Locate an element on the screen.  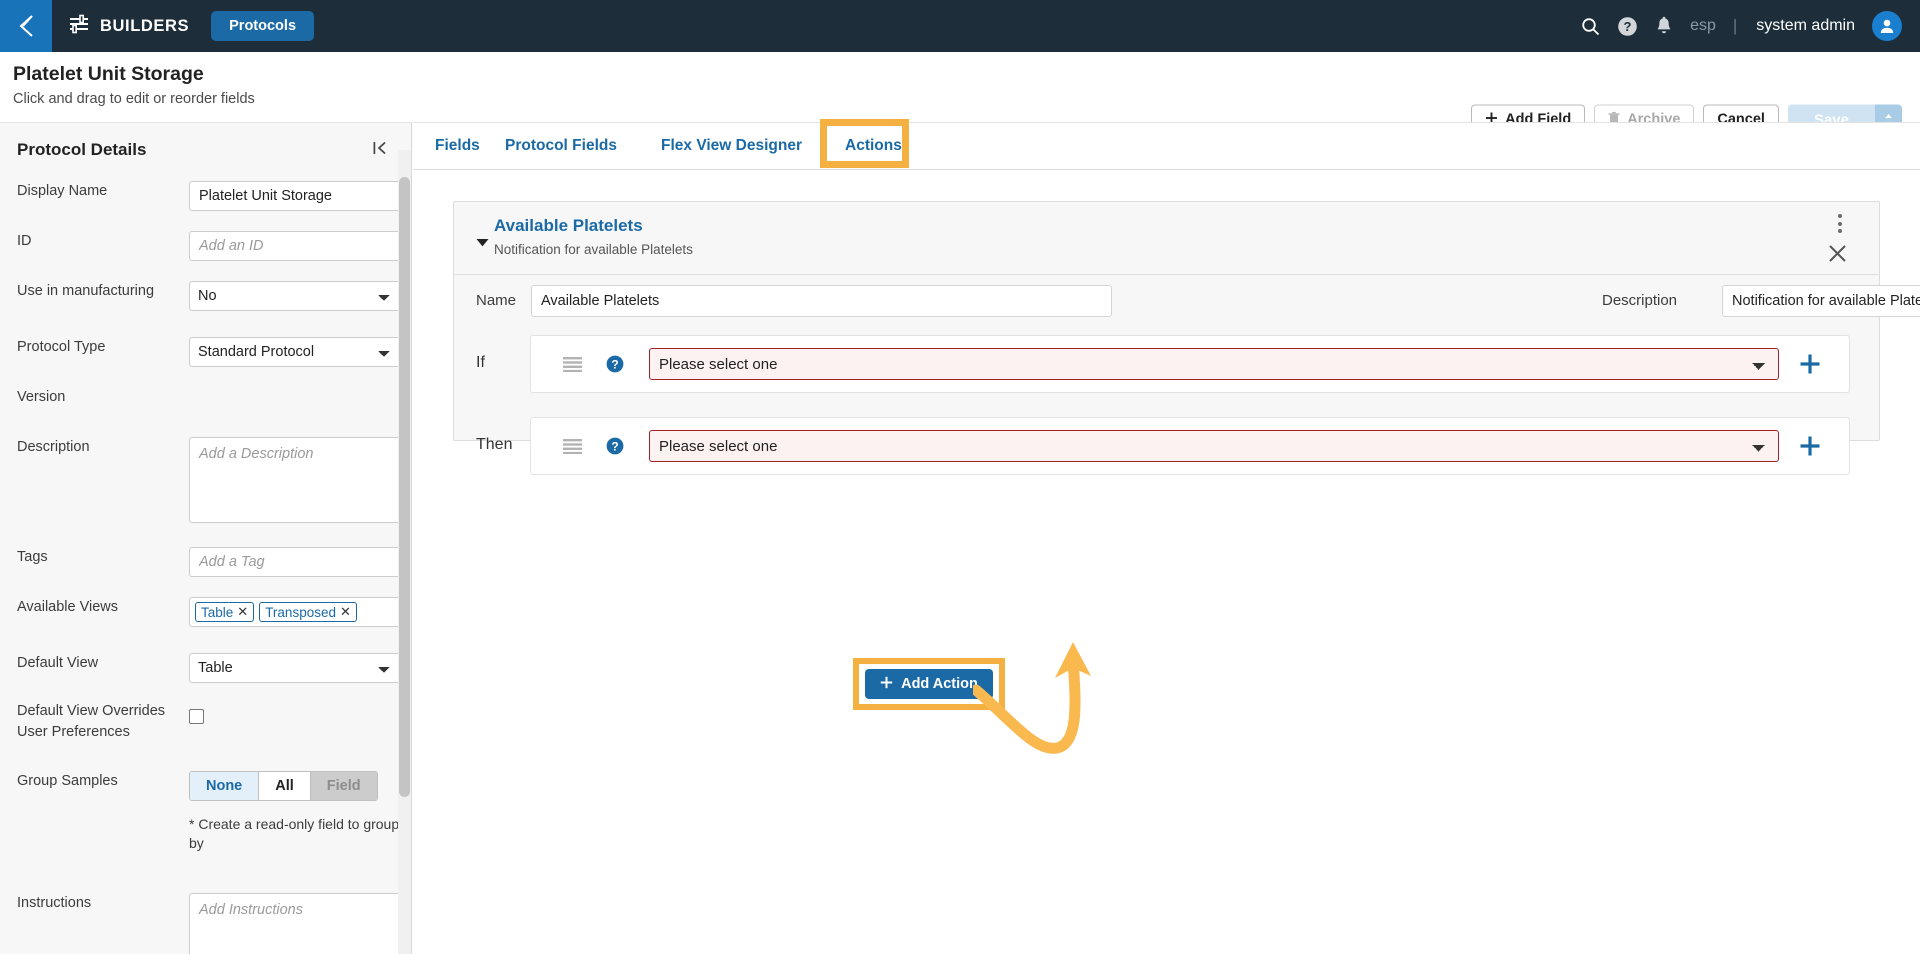
caret-down-icon is located at coordinates (482, 243).